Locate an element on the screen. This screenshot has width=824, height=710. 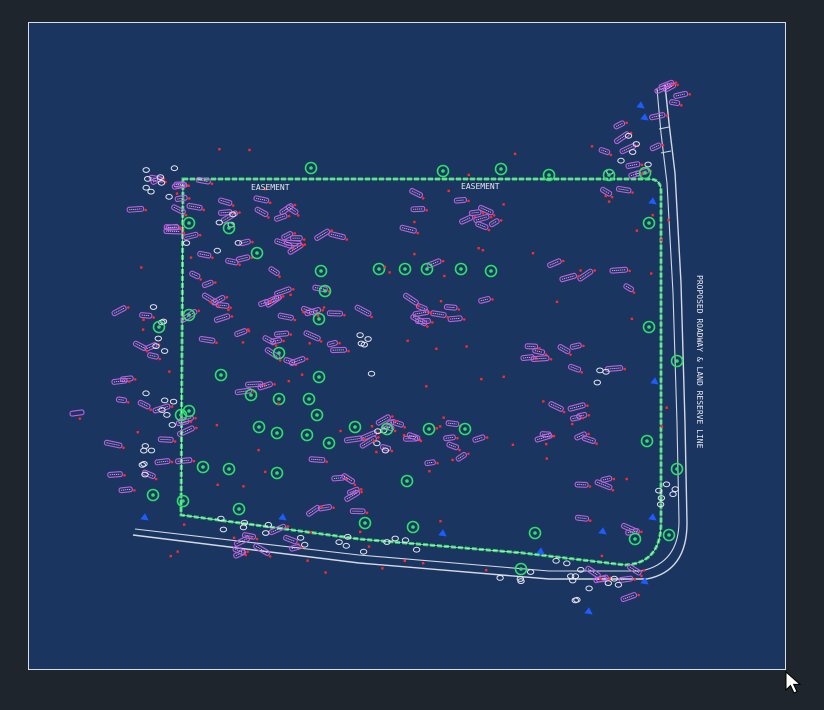
arrow-cursor-icon is located at coordinates (793, 682).